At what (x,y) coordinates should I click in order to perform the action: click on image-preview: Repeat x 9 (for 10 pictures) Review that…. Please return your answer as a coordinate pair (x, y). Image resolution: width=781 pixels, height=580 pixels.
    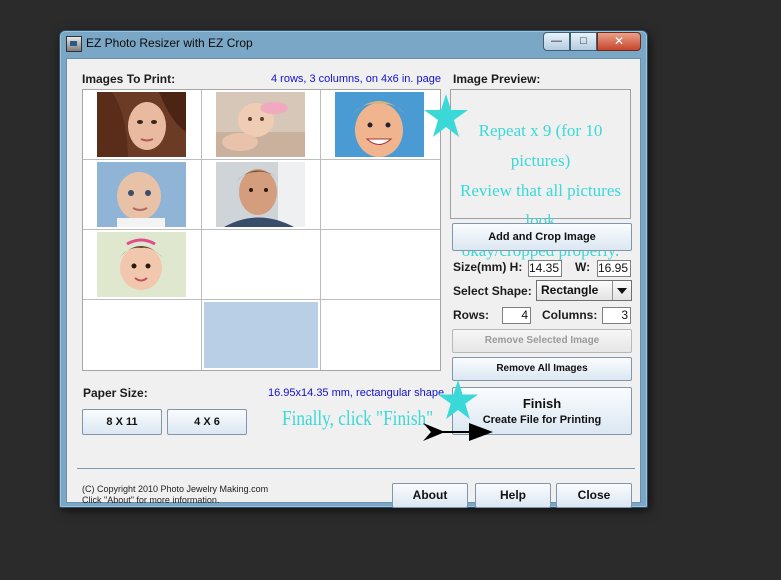
    Looking at the image, I should click on (540, 174).